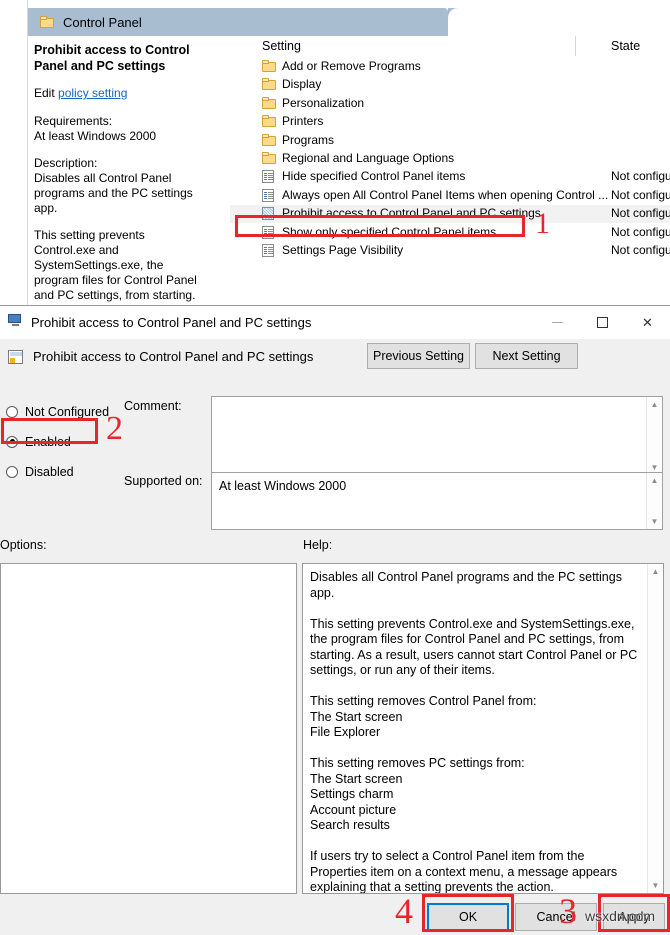 This screenshot has height=935, width=670. Describe the element at coordinates (418, 356) in the screenshot. I see `previous-setting-button: Previous Setting` at that location.